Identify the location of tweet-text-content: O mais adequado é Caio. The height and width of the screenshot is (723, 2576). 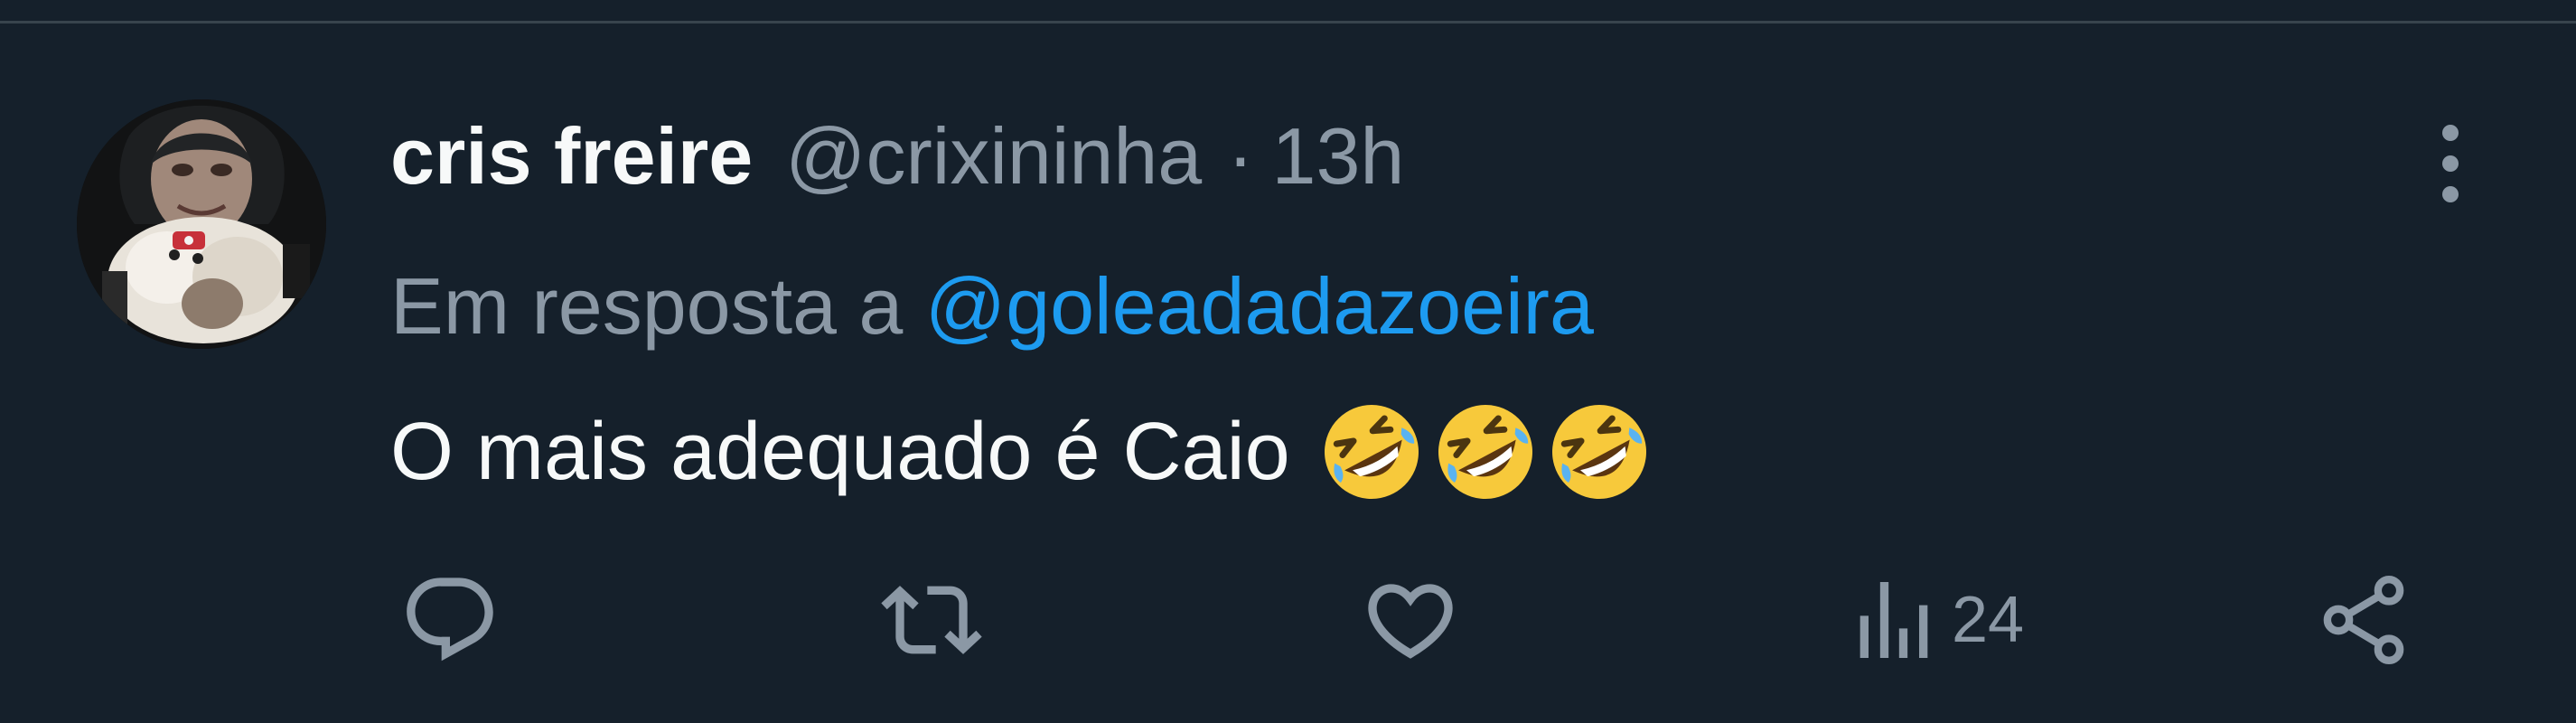
(840, 452).